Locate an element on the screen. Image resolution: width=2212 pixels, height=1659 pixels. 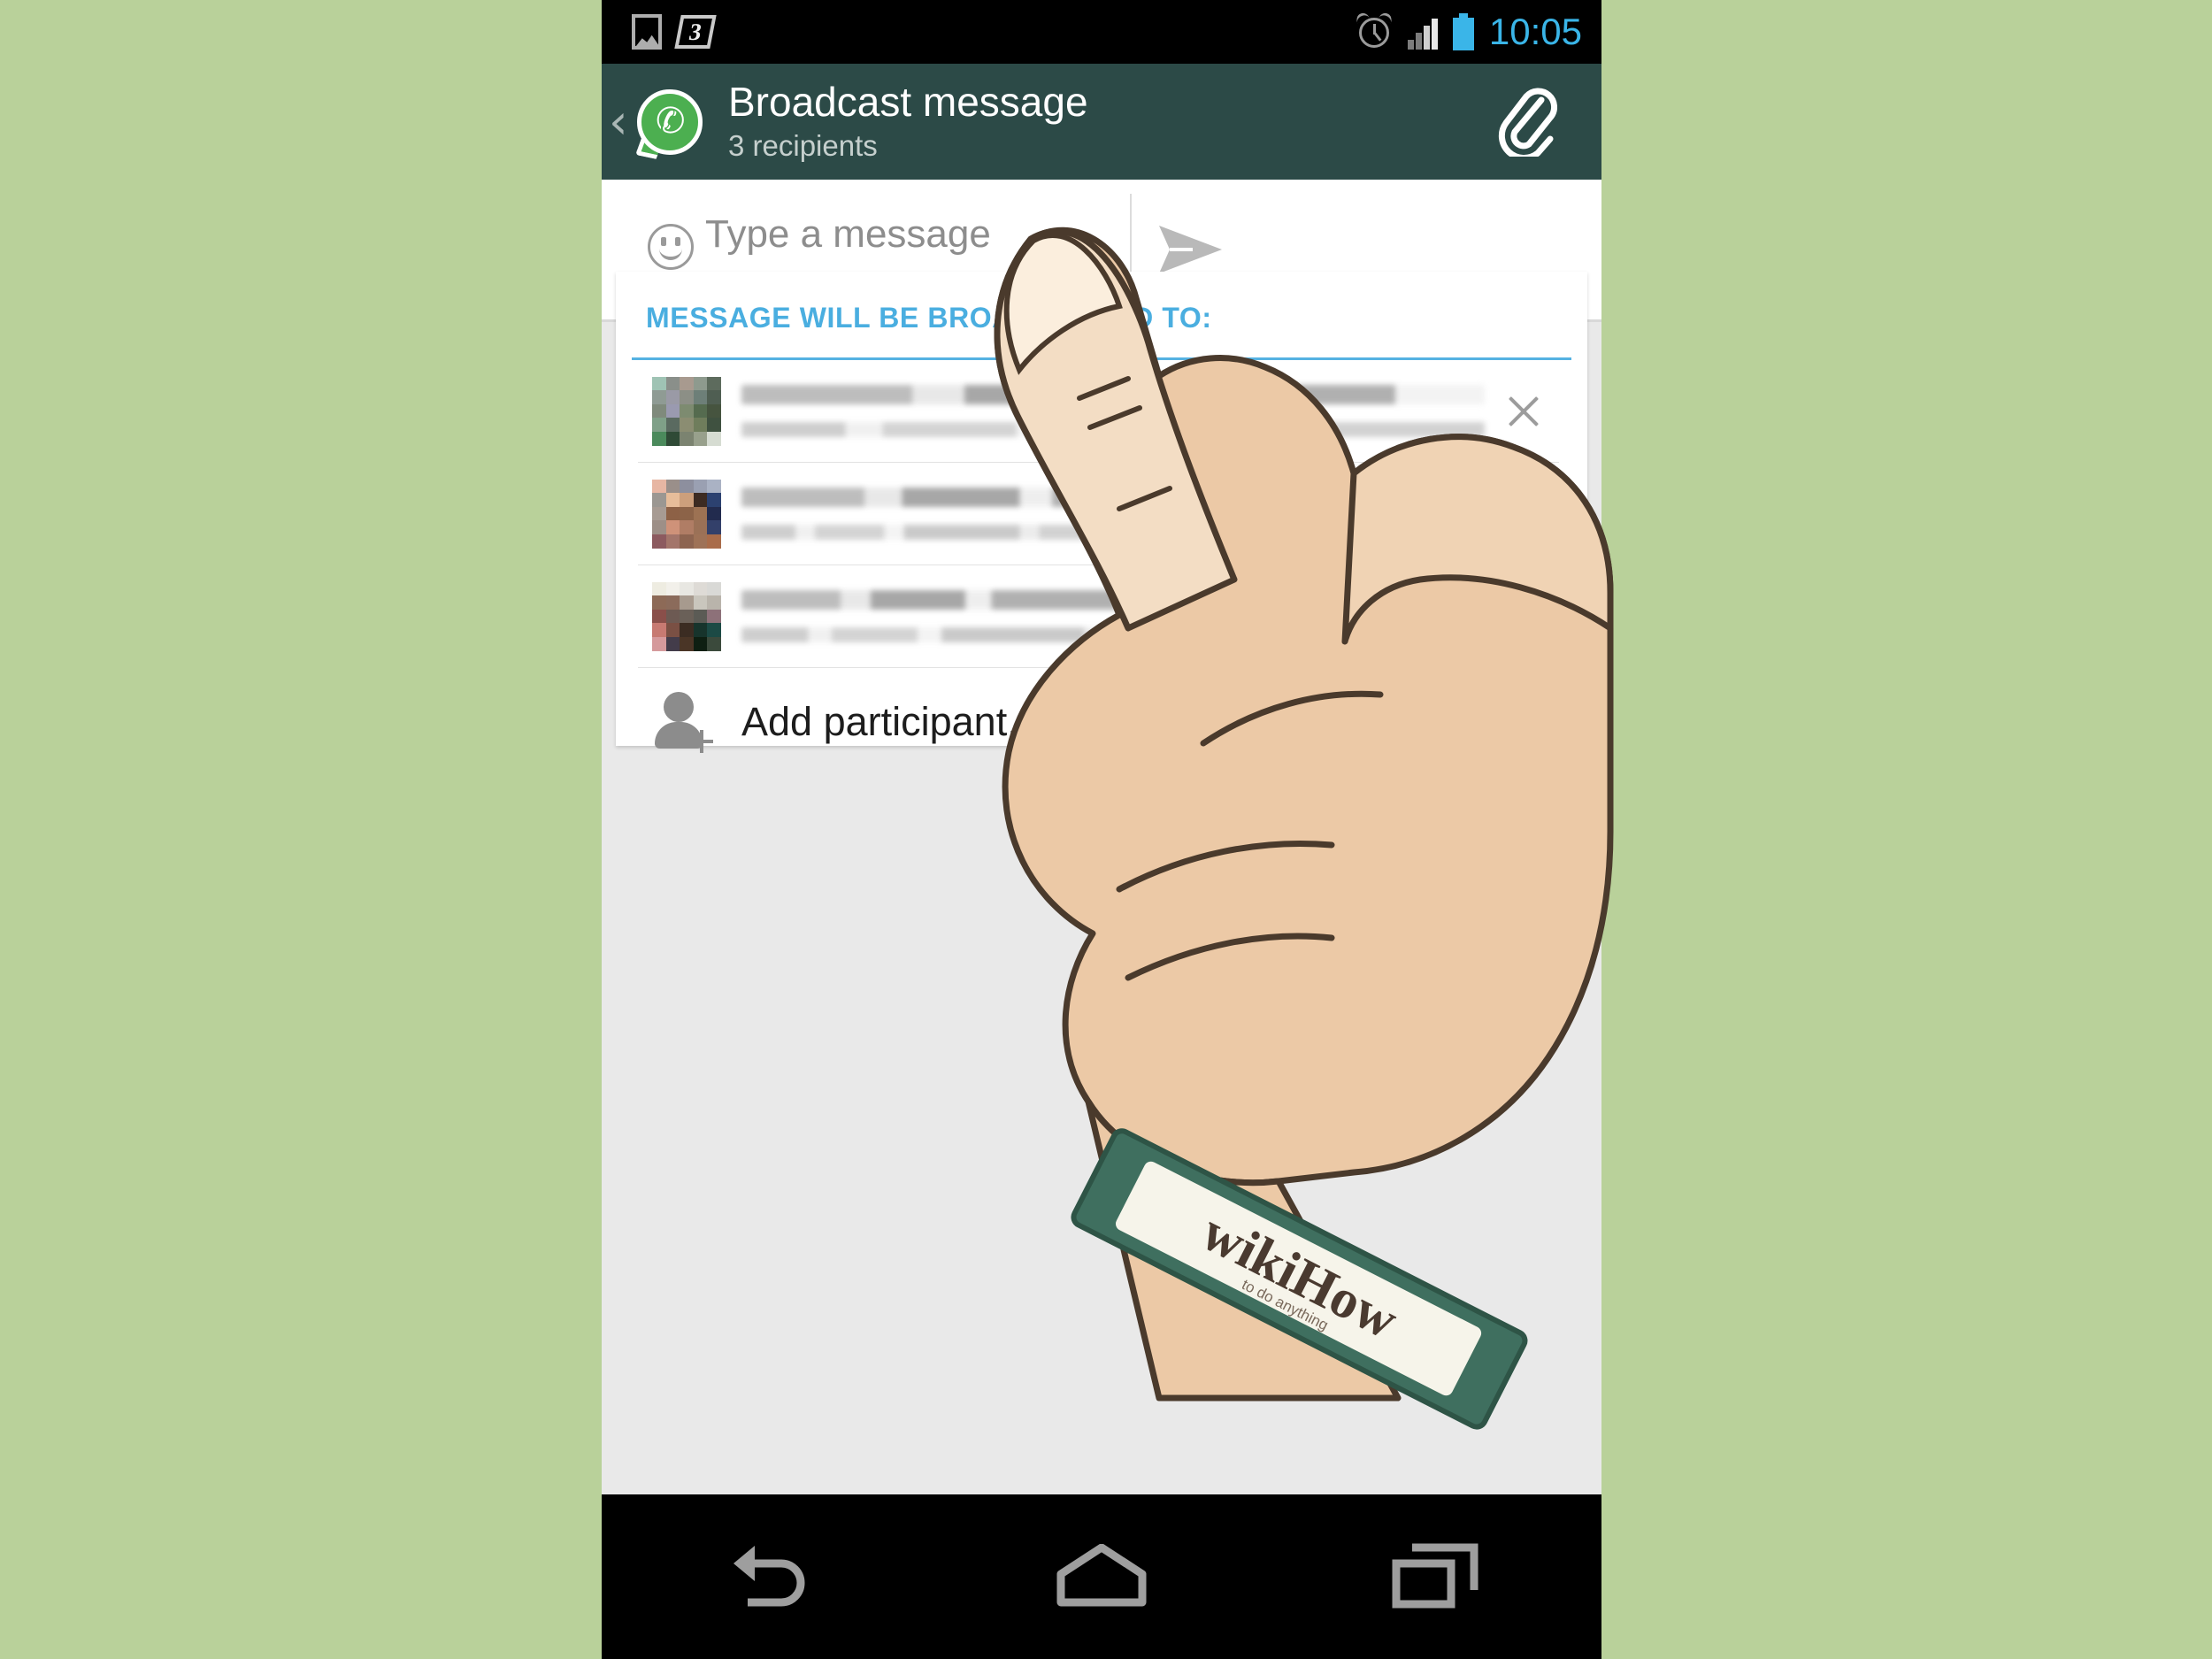
add-person-icon is located at coordinates (685, 723).